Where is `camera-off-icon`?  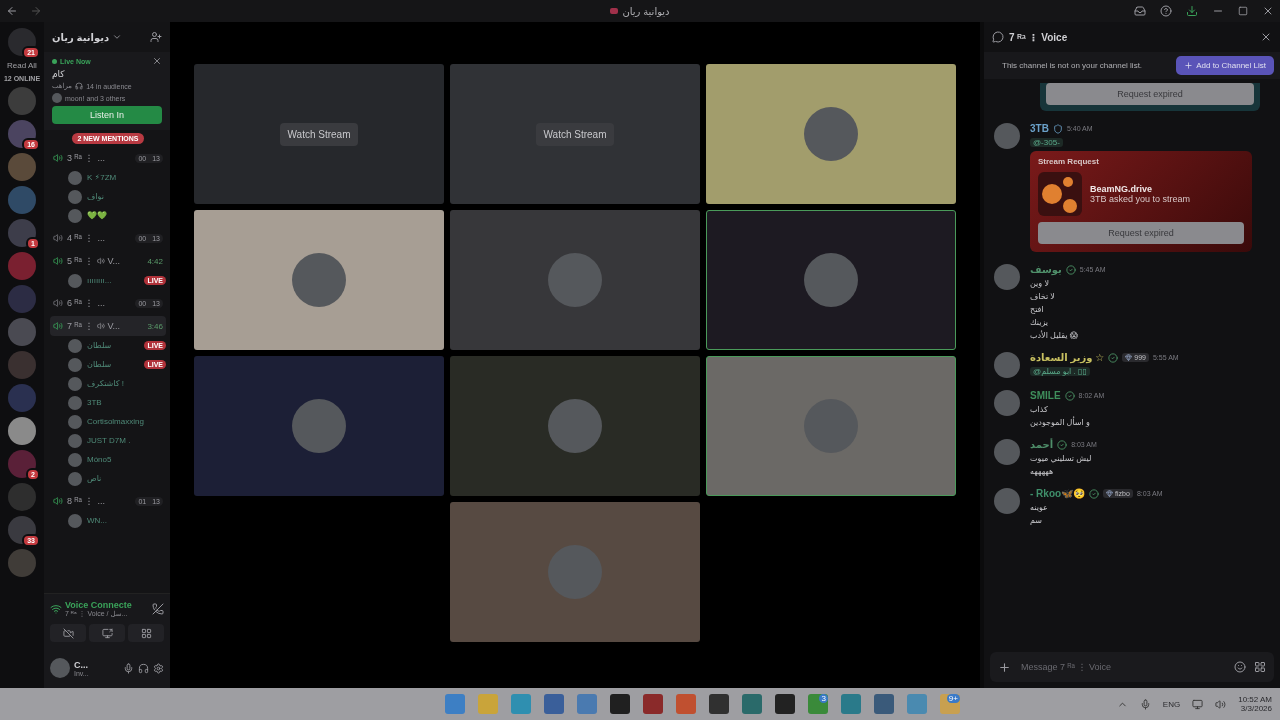 camera-off-icon is located at coordinates (68, 633).